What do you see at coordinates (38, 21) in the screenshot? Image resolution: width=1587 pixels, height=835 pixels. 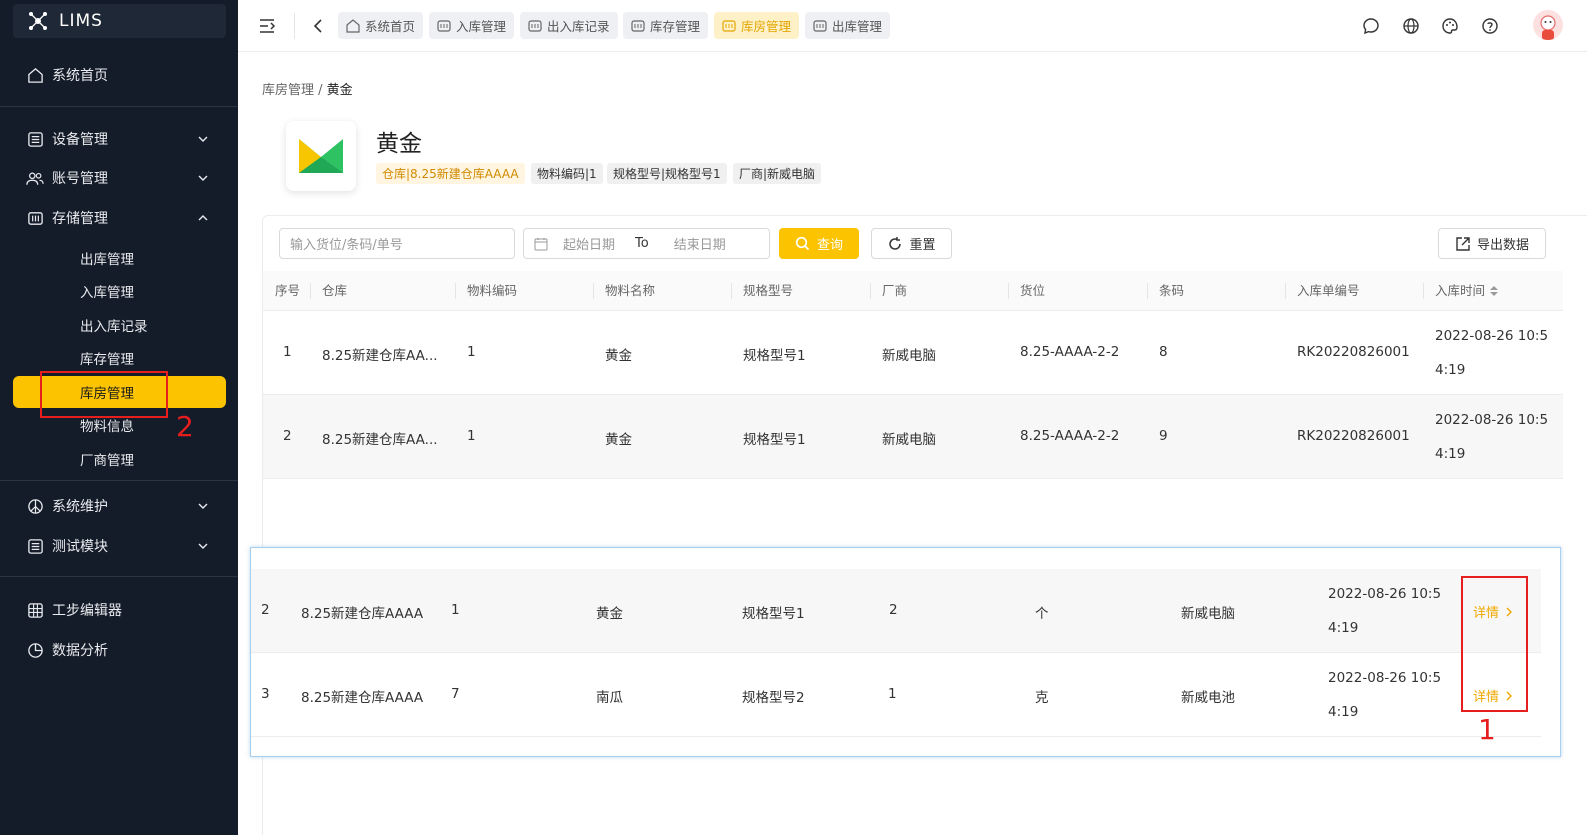 I see `logo-icon` at bounding box center [38, 21].